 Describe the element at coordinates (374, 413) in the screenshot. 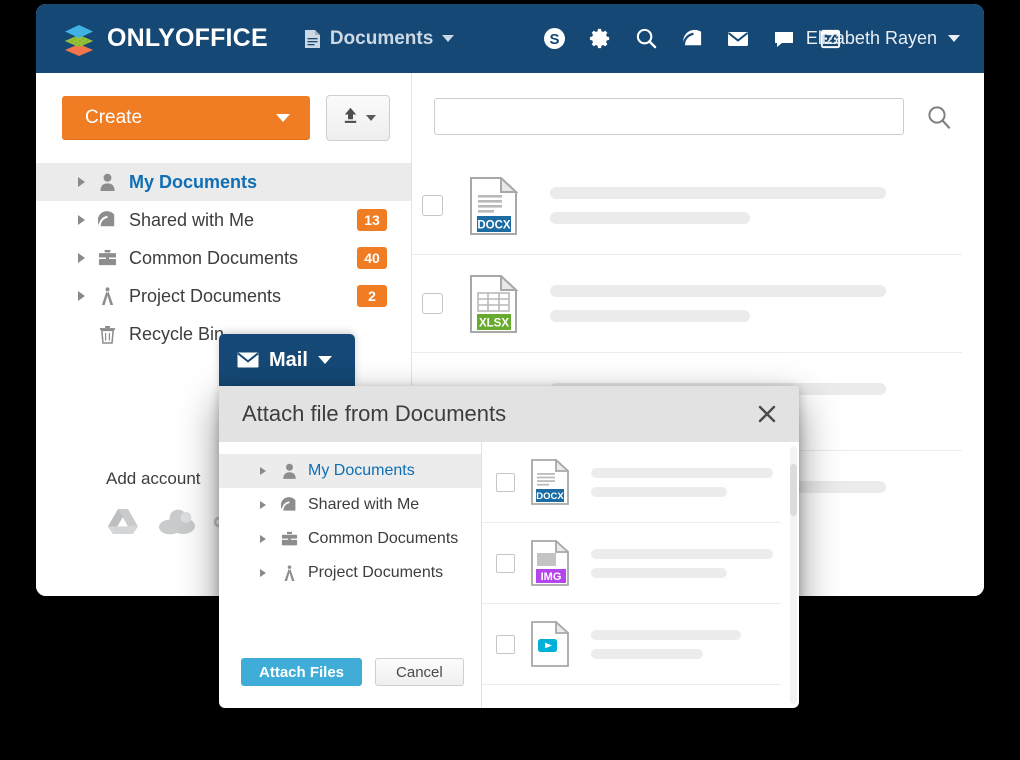

I see `modal-title: Attach file from Documents` at that location.